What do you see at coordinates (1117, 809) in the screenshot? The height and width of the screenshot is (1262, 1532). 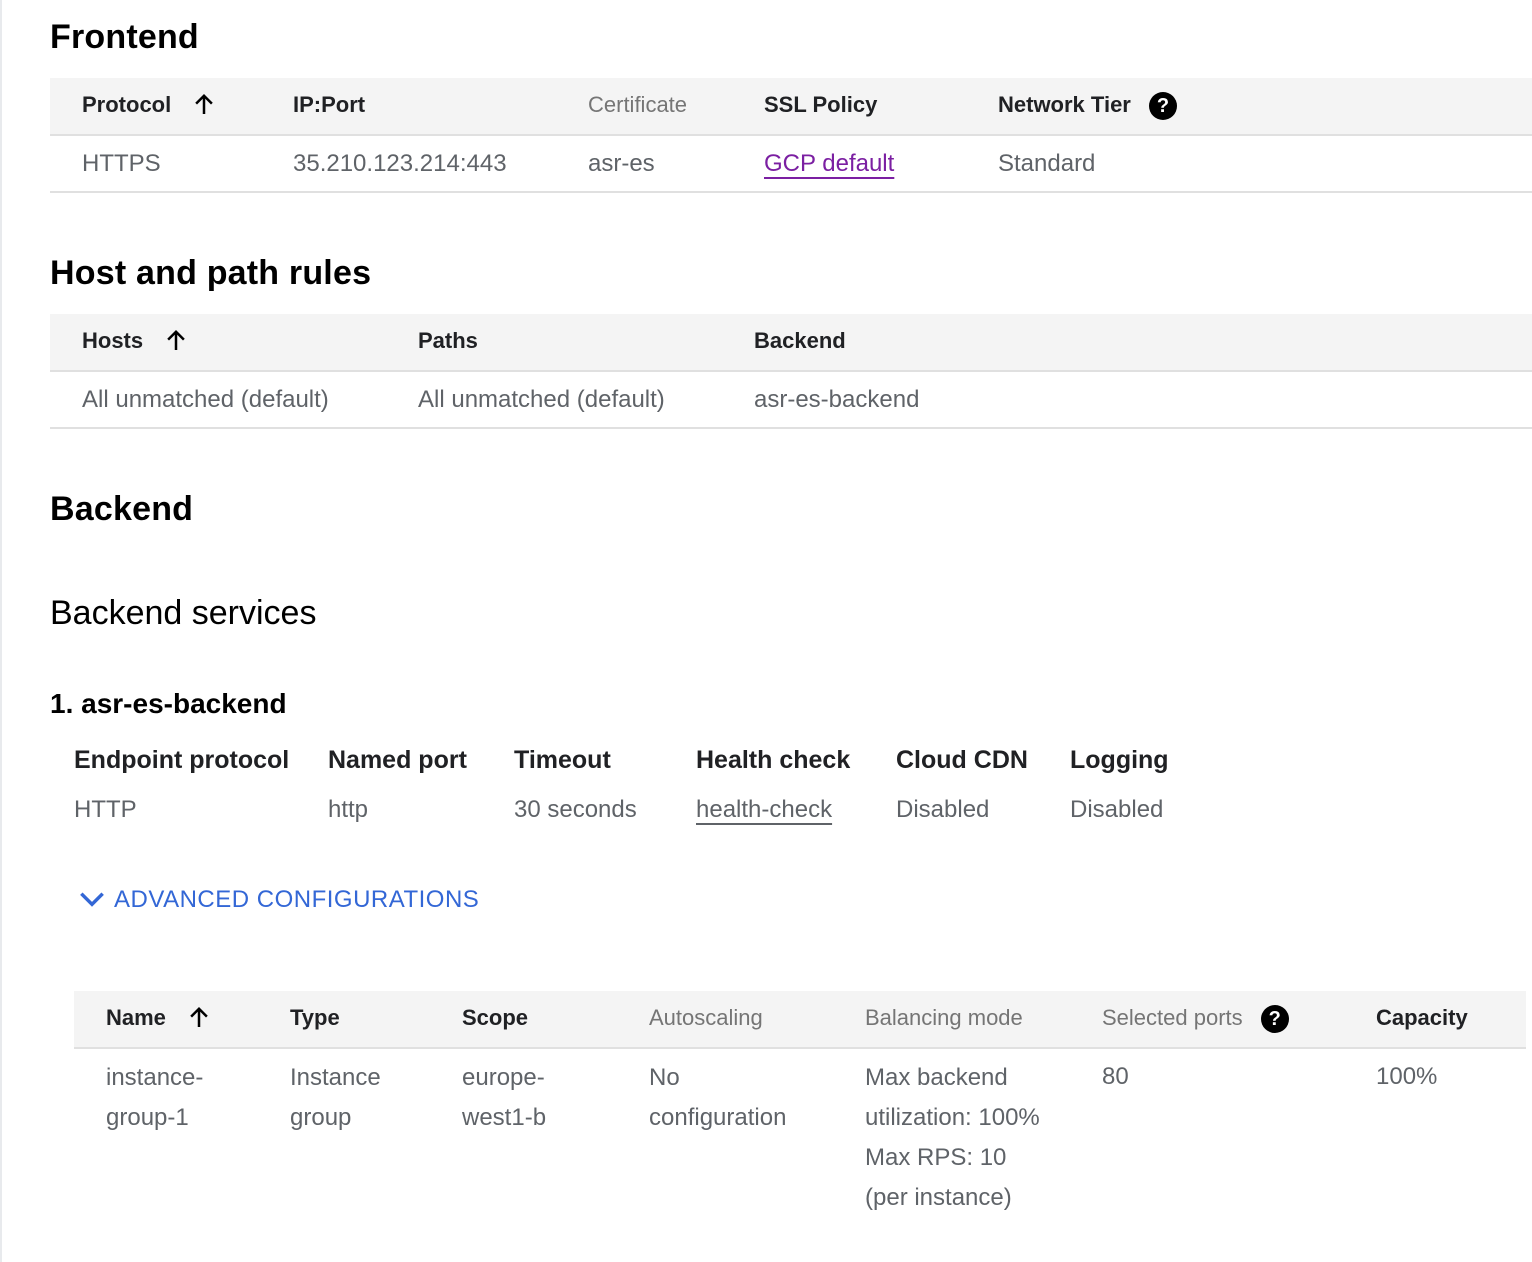 I see `value-logging: Disabled` at bounding box center [1117, 809].